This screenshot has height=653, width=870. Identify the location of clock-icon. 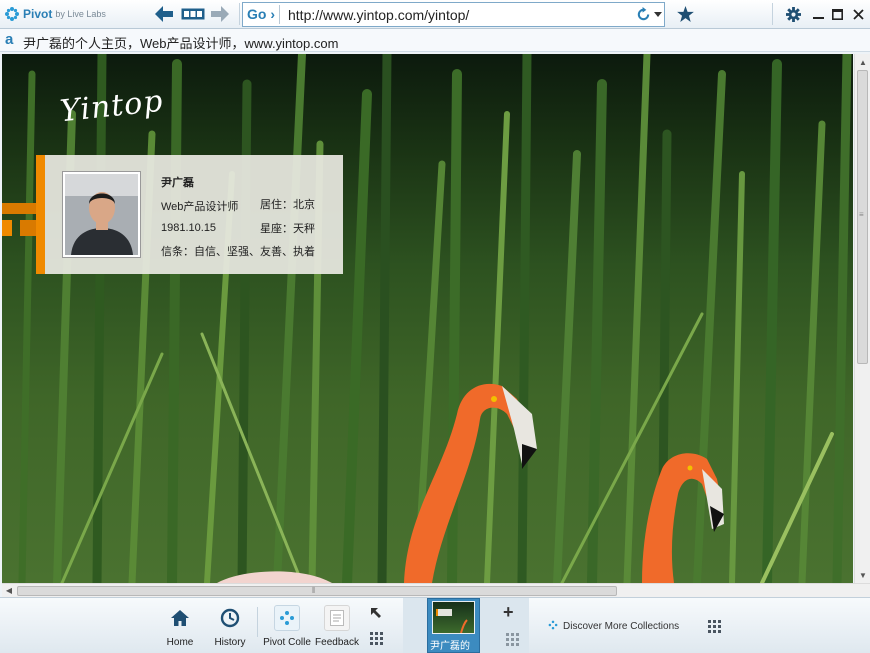
(230, 618).